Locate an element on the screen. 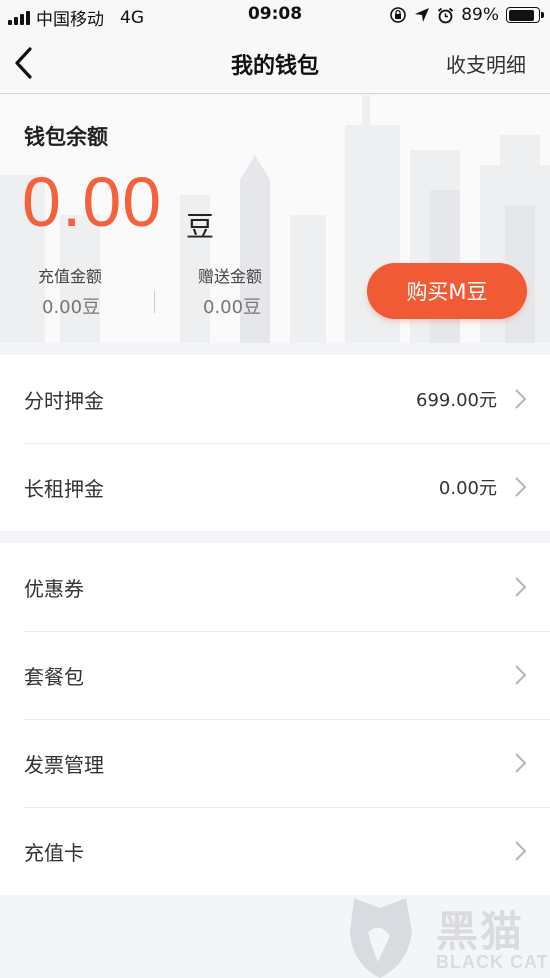  list-item-value: 699.00元 is located at coordinates (456, 400).